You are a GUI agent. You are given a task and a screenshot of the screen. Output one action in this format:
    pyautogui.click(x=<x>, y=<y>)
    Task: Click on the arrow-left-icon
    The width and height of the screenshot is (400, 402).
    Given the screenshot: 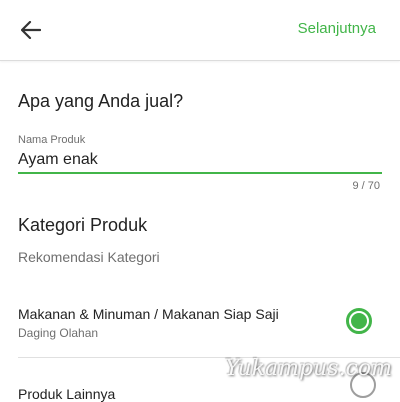 What is the action you would take?
    pyautogui.click(x=31, y=30)
    